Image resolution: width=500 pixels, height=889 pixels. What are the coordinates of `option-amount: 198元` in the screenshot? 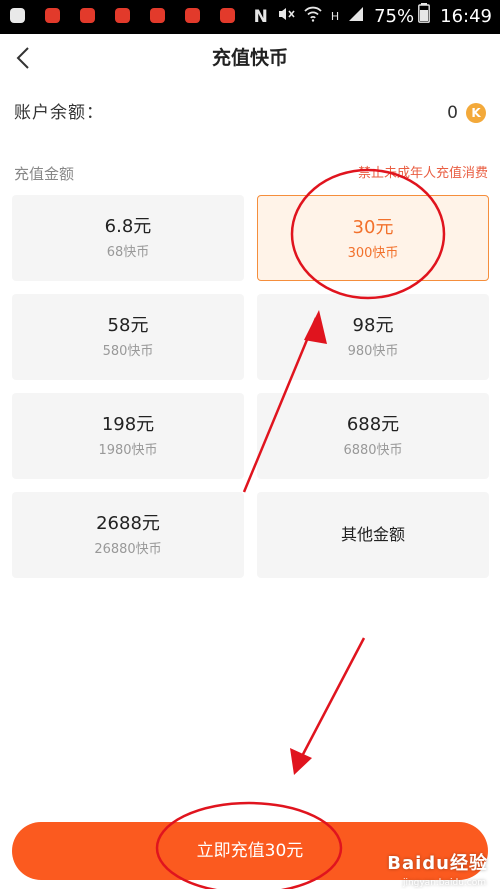 It's located at (128, 424).